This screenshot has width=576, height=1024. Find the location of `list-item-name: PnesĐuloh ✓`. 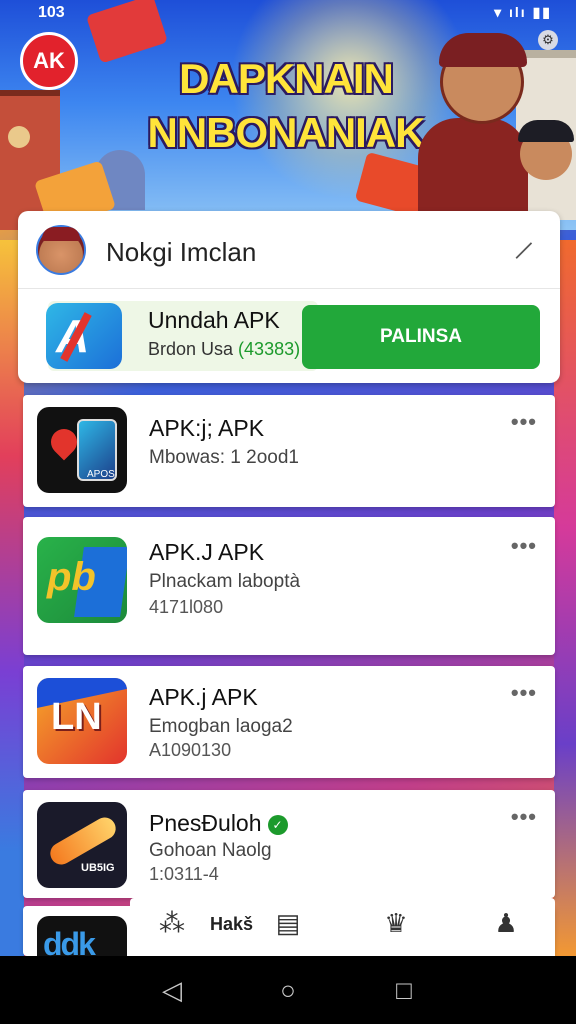

list-item-name: PnesĐuloh ✓ is located at coordinates (218, 823).